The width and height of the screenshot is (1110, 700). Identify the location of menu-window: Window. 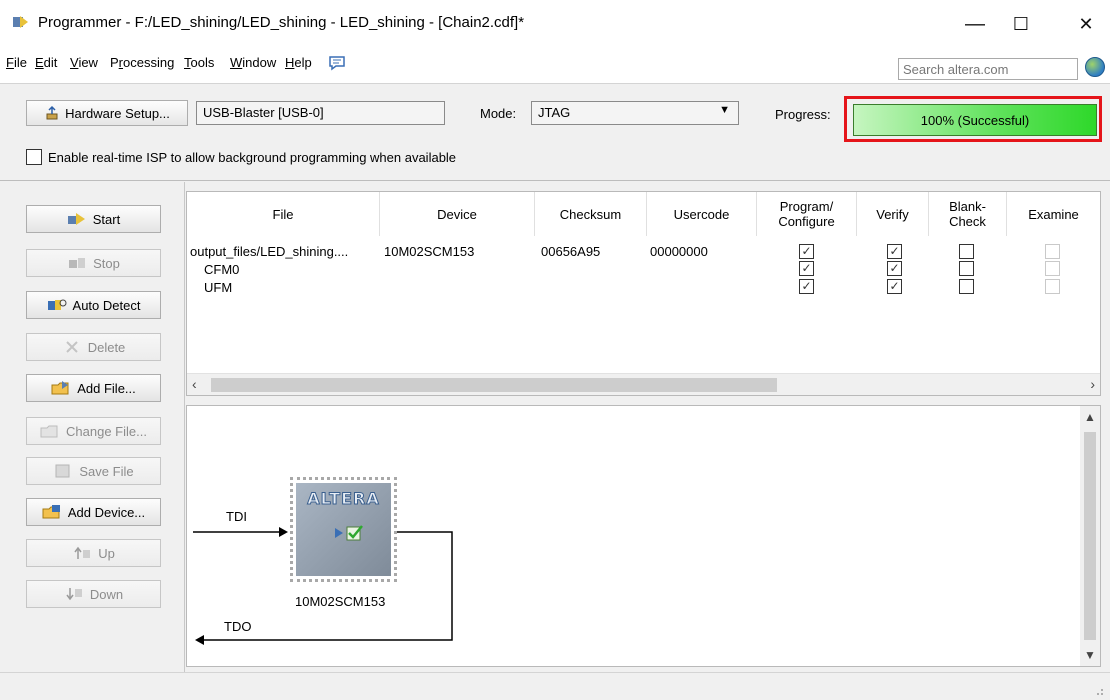
(253, 62).